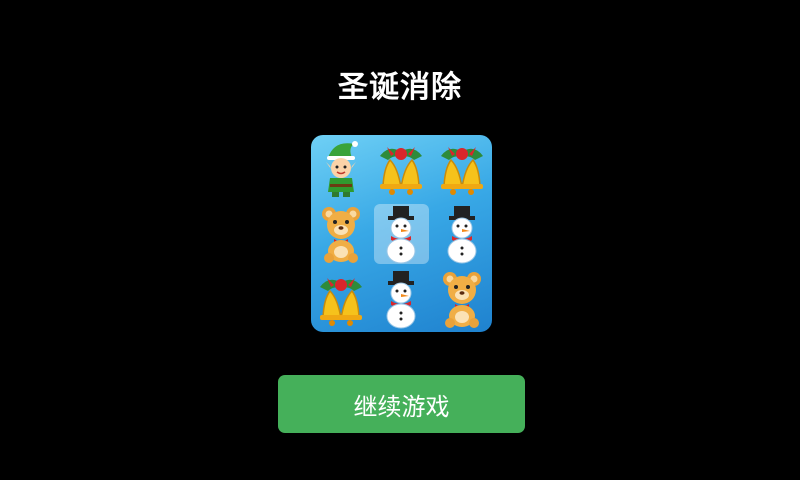  Describe the element at coordinates (401, 404) in the screenshot. I see `continue-button: 继续游戏` at that location.